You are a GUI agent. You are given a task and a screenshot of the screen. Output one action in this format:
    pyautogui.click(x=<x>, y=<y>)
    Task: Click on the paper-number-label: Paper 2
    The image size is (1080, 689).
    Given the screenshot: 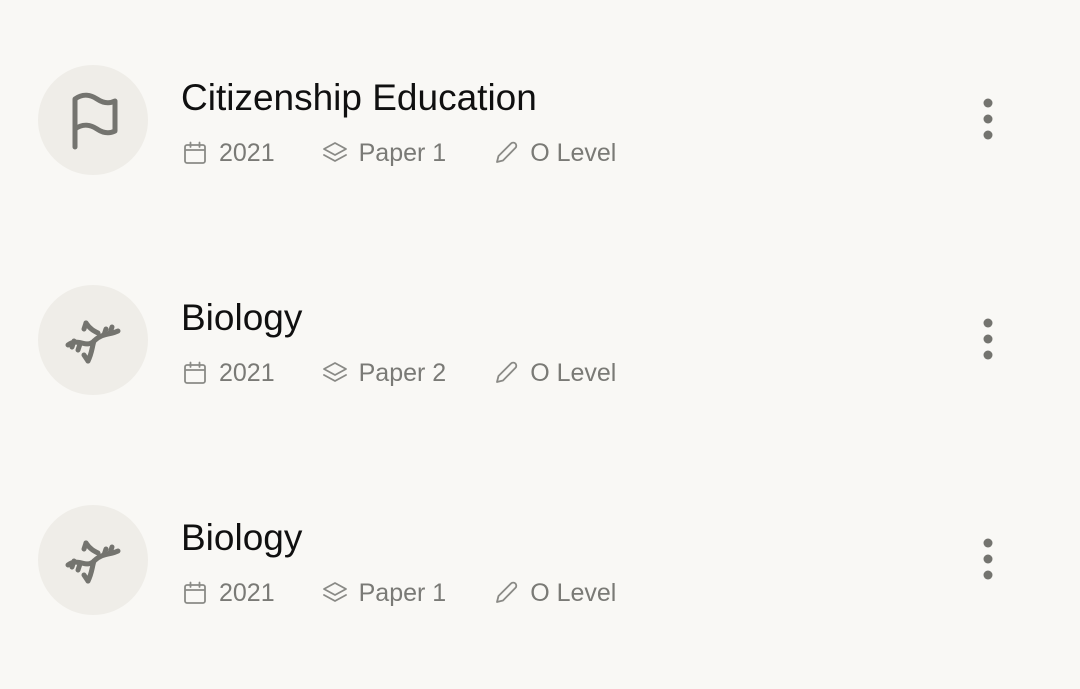 What is the action you would take?
    pyautogui.click(x=402, y=372)
    